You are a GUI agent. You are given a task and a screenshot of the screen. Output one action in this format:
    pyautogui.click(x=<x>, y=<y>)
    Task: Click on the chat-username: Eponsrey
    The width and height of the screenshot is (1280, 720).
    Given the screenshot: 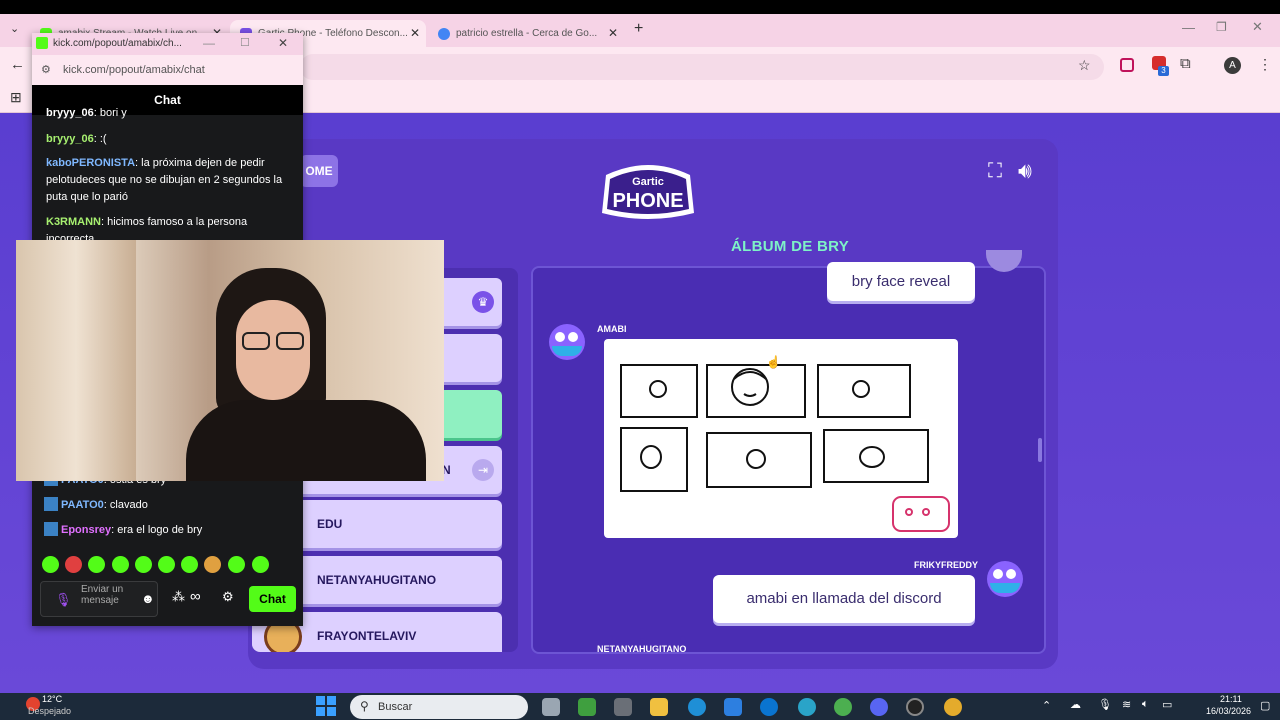 What is the action you would take?
    pyautogui.click(x=86, y=530)
    